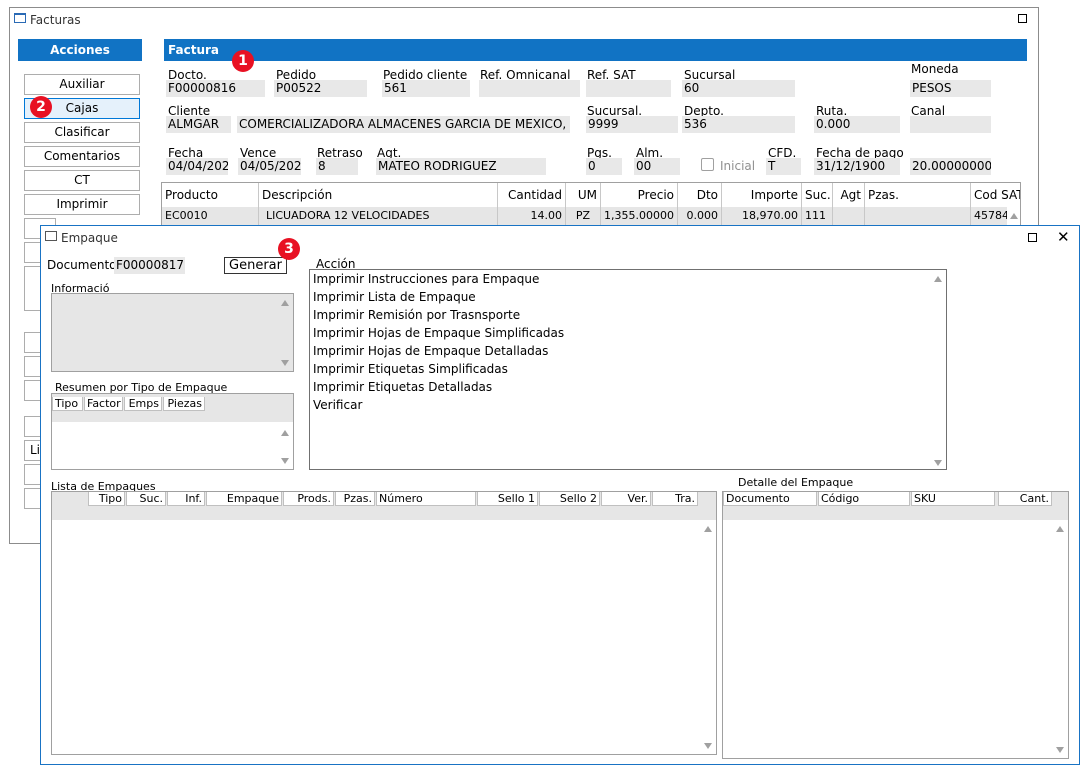 This screenshot has width=1088, height=771. Describe the element at coordinates (524, 20) in the screenshot. I see `facturas-titlebar: Facturas` at that location.